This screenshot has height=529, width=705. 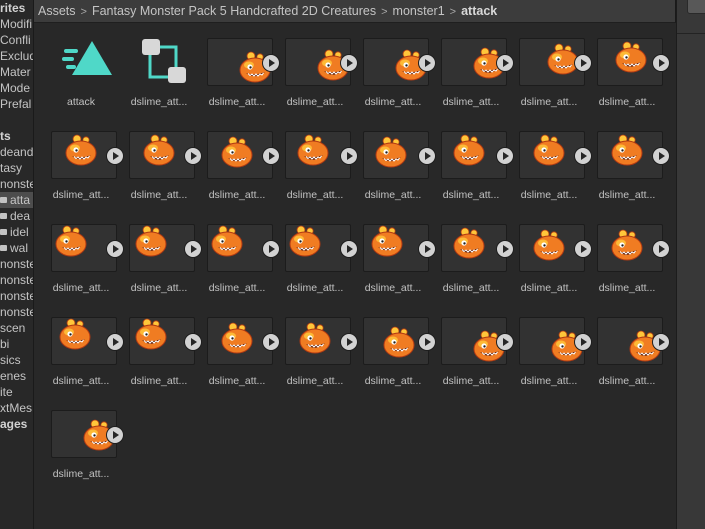 I want to click on tree-item: atta, so click(x=16, y=200).